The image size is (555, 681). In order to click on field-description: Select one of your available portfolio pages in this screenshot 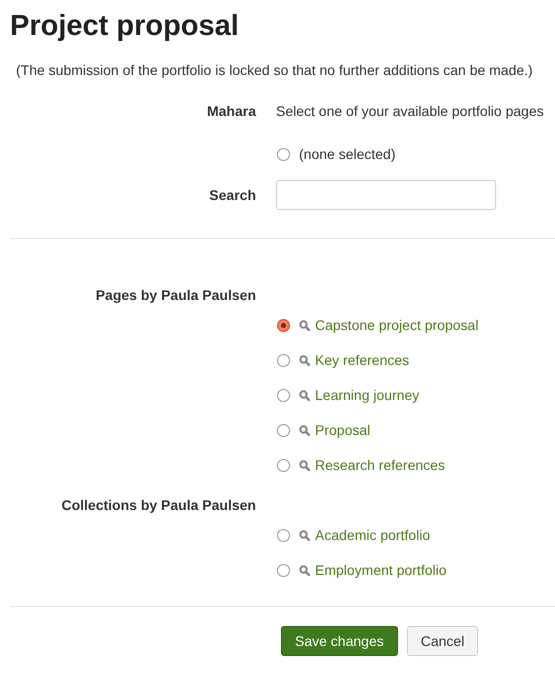, I will do `click(410, 111)`.